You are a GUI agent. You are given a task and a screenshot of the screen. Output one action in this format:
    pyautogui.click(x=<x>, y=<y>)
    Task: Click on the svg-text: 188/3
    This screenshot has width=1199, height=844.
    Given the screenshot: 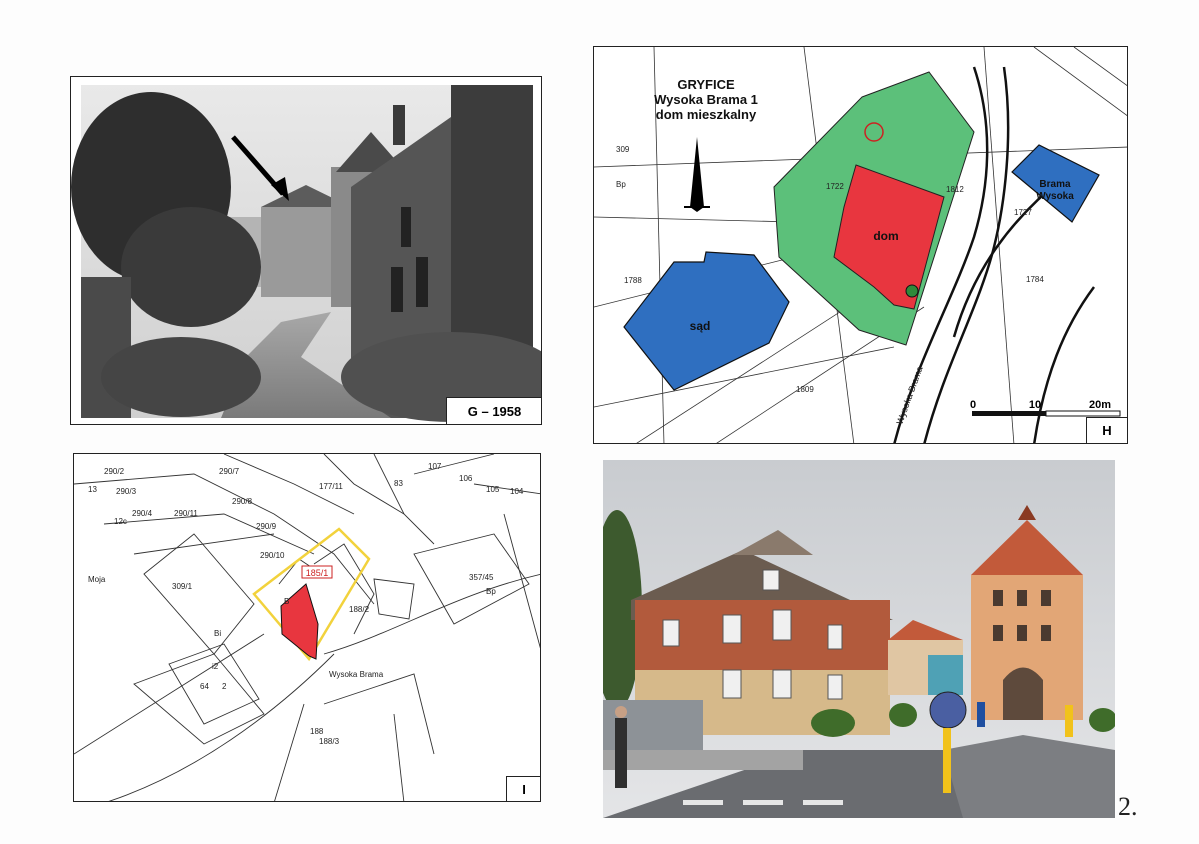 What is the action you would take?
    pyautogui.click(x=329, y=741)
    